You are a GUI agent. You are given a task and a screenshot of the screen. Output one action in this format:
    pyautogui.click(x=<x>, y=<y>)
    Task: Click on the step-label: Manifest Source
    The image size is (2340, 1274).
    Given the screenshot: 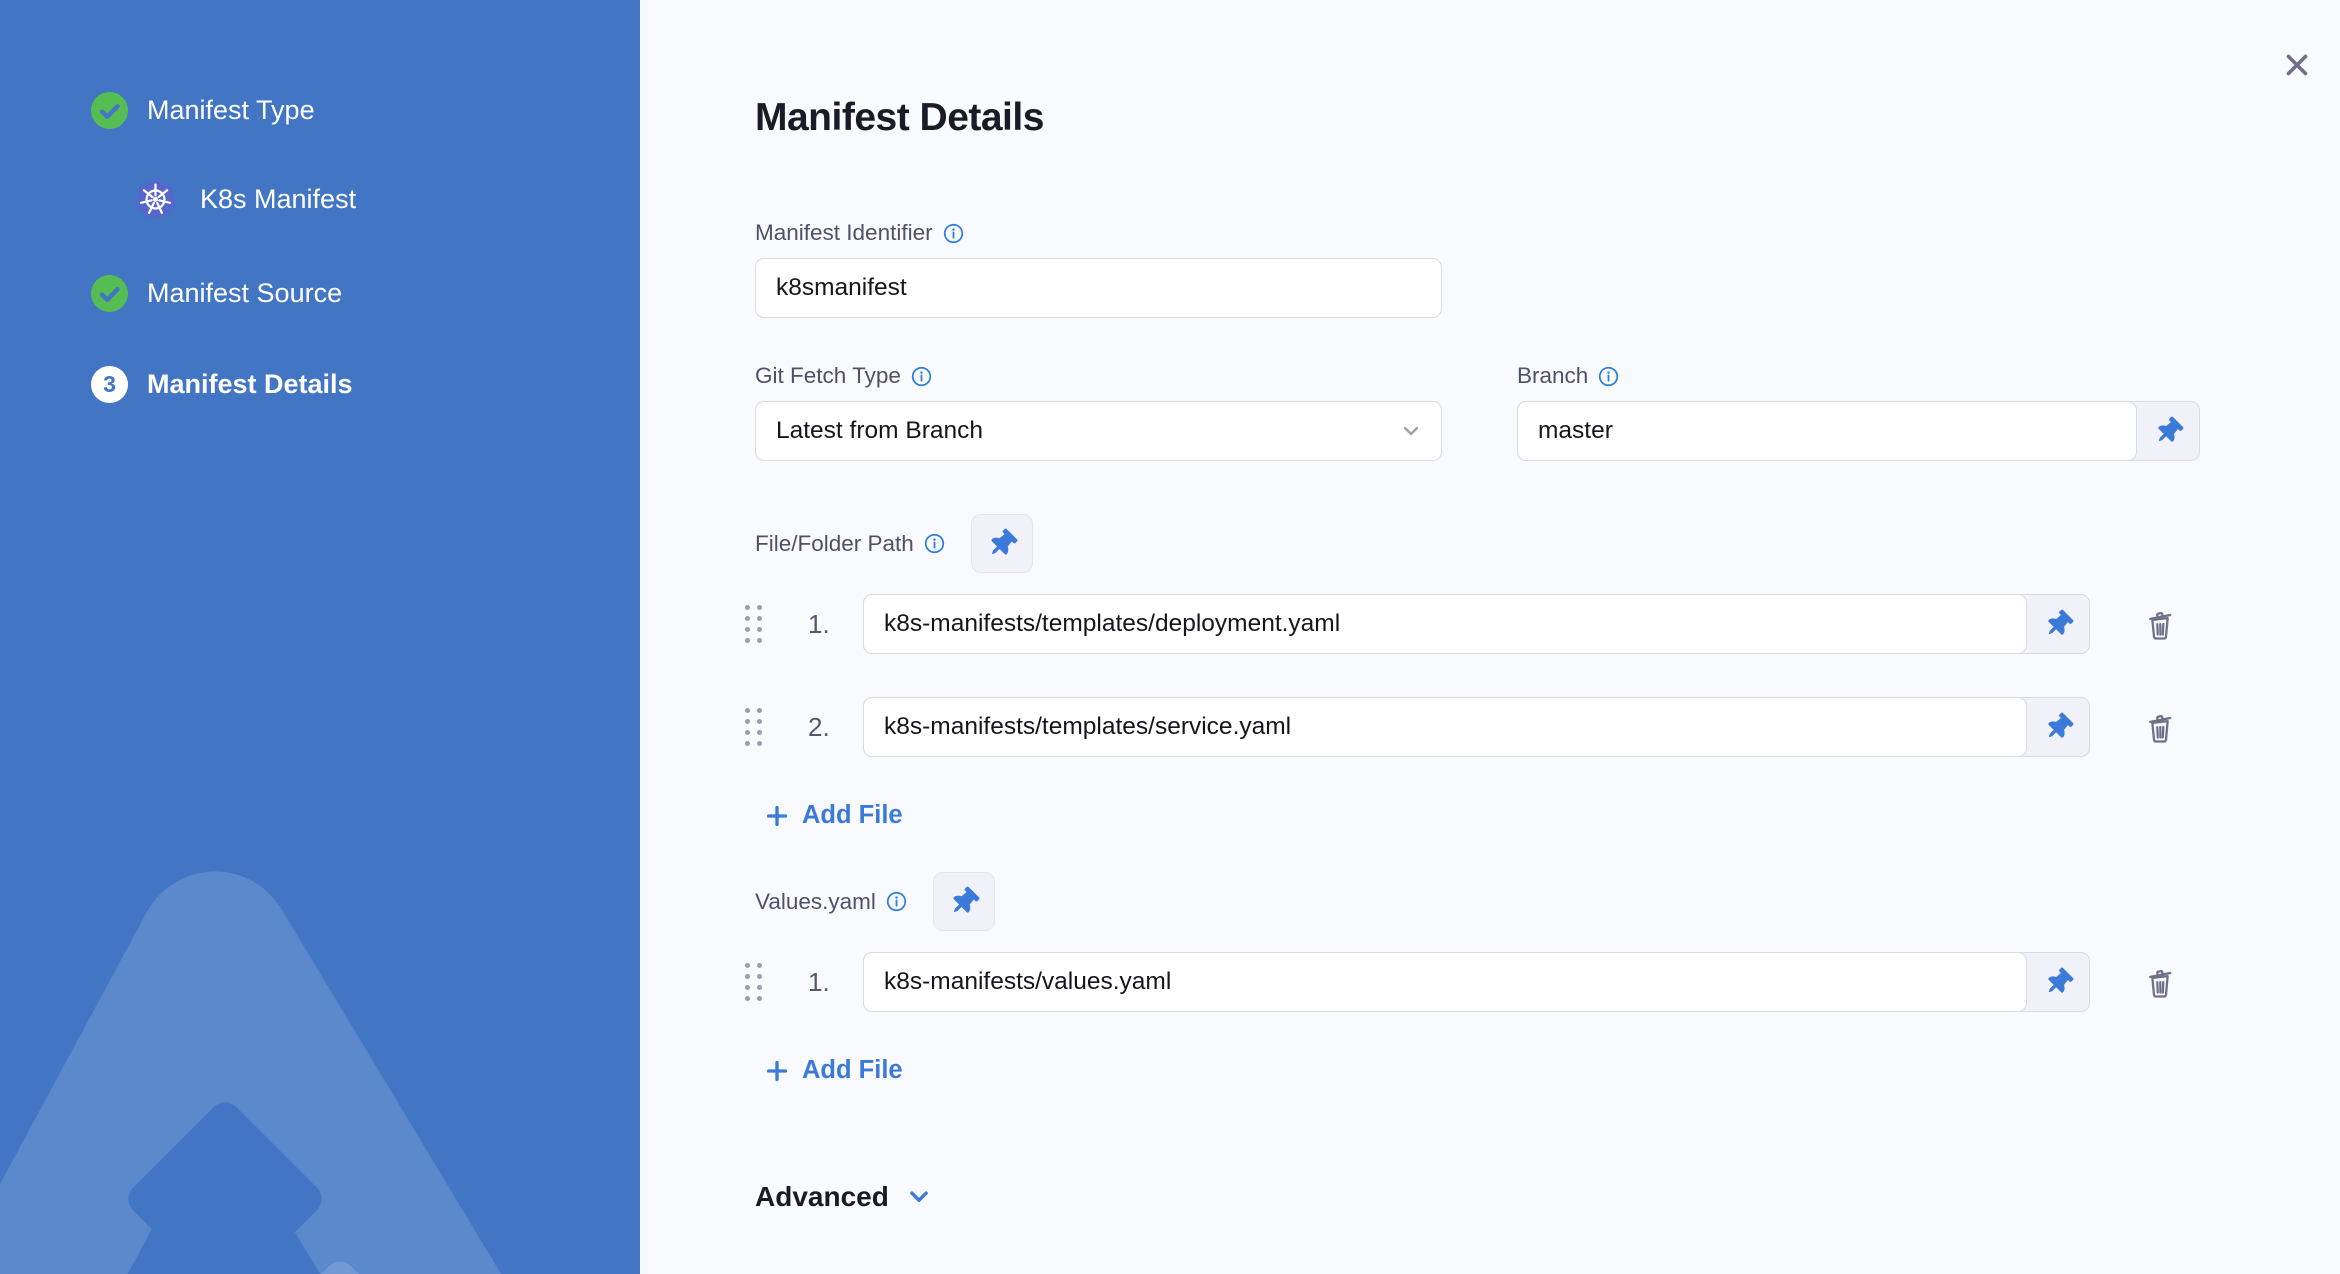 What is the action you would take?
    pyautogui.click(x=245, y=293)
    